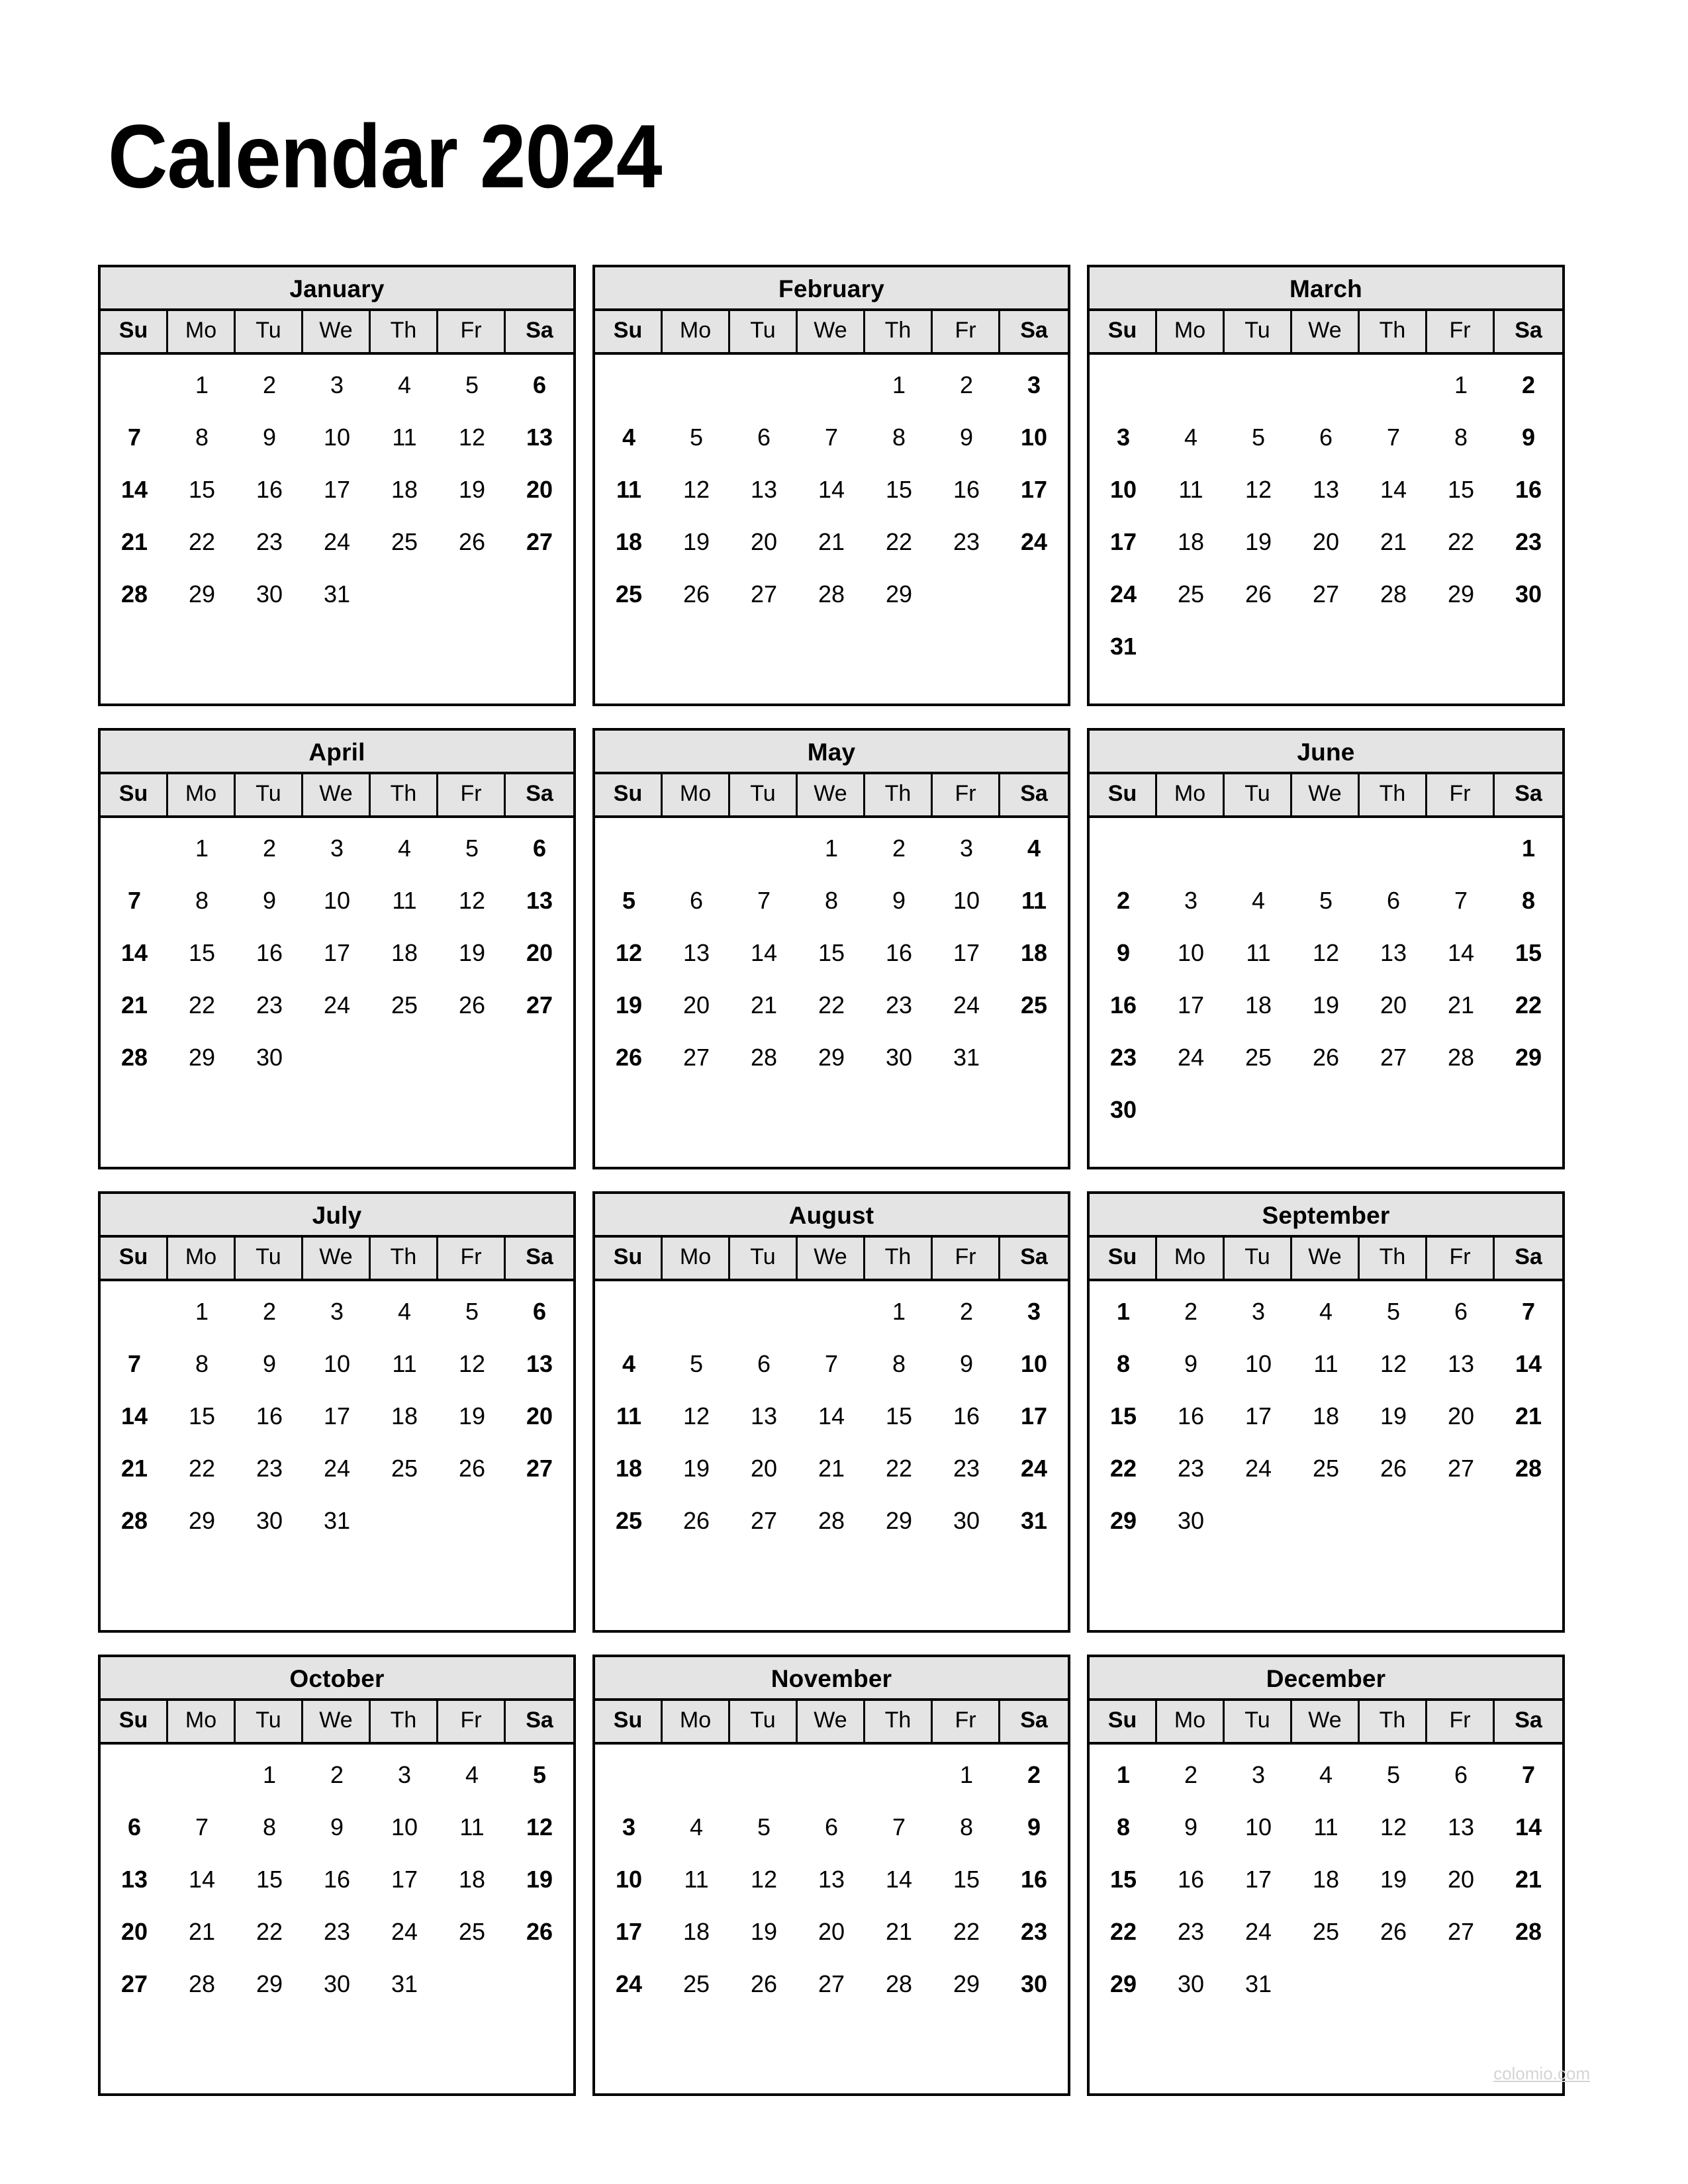 This screenshot has width=1688, height=2184. I want to click on day-cell: 31, so click(405, 1984).